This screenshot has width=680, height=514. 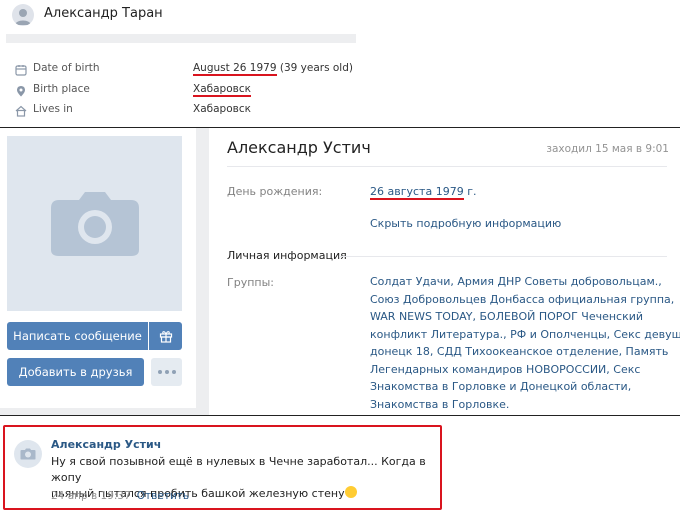 I want to click on info-row-birth-place: Birth place Хабаровск, so click(x=340, y=91).